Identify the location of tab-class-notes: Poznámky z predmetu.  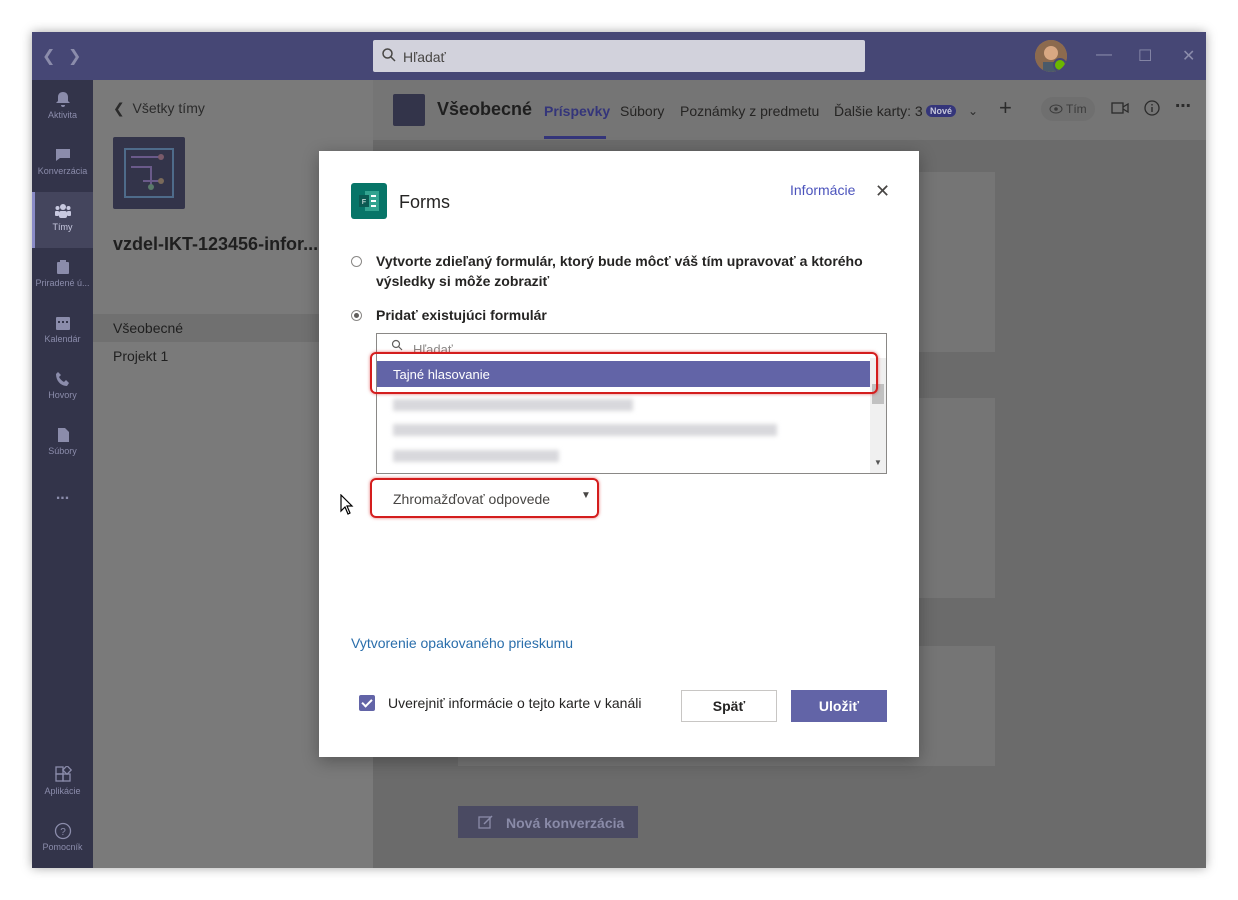
(749, 111).